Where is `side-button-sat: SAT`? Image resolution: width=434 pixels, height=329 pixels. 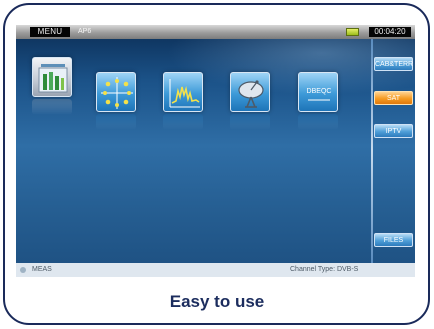 side-button-sat: SAT is located at coordinates (393, 98).